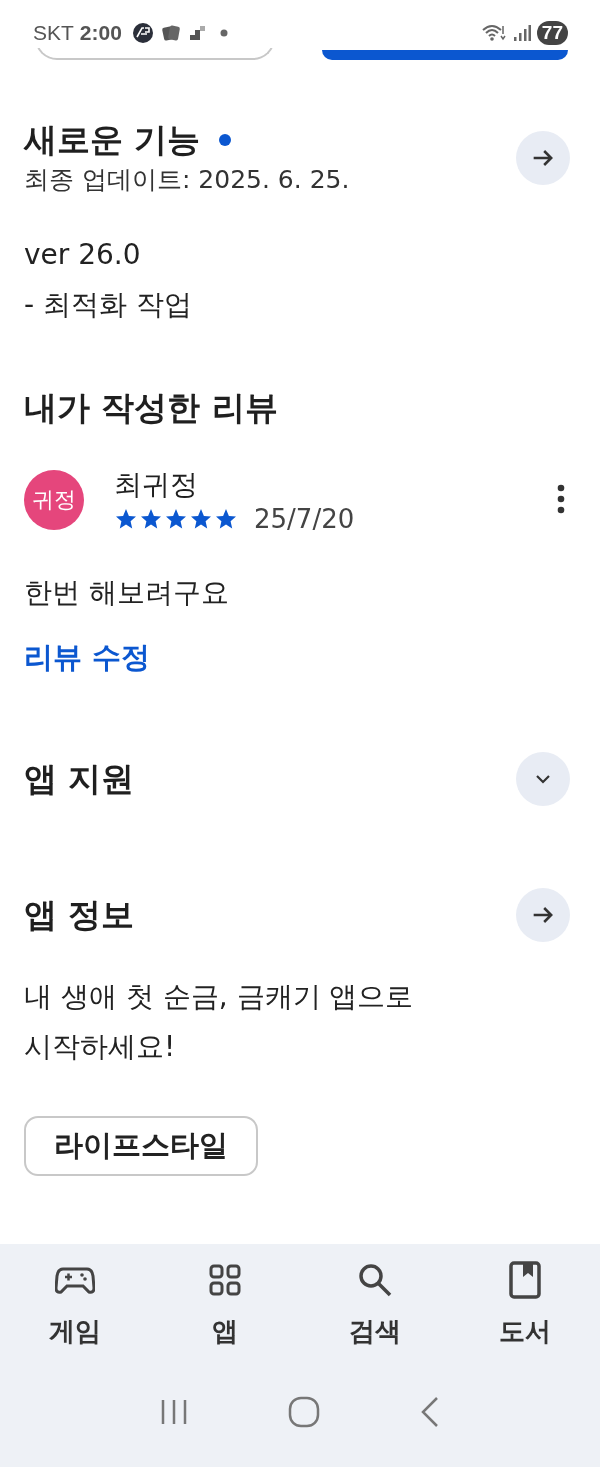  Describe the element at coordinates (87, 658) in the screenshot. I see `edit-review-link: 리뷰 수정` at that location.